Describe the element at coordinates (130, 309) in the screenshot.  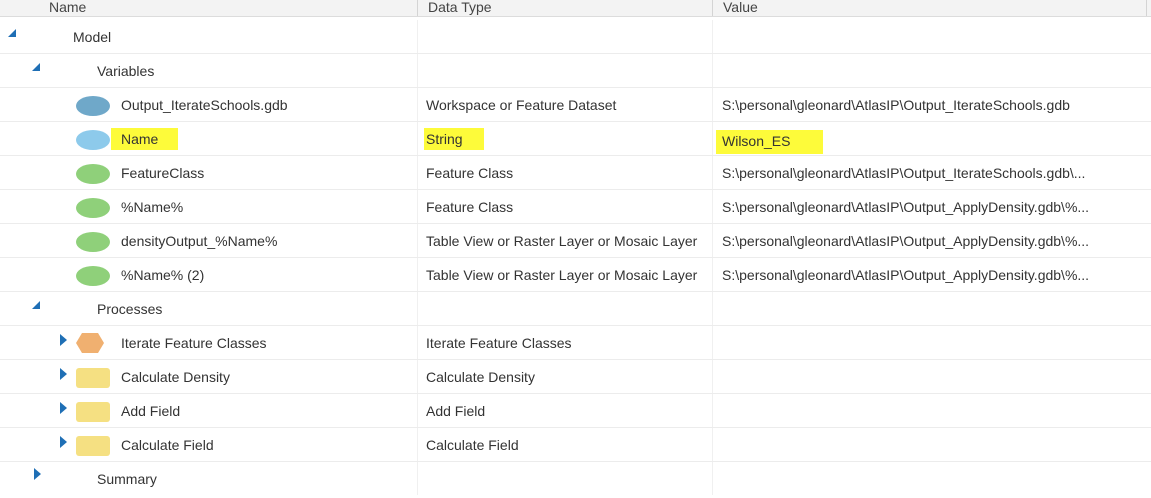
I see `tree-label: Processes` at that location.